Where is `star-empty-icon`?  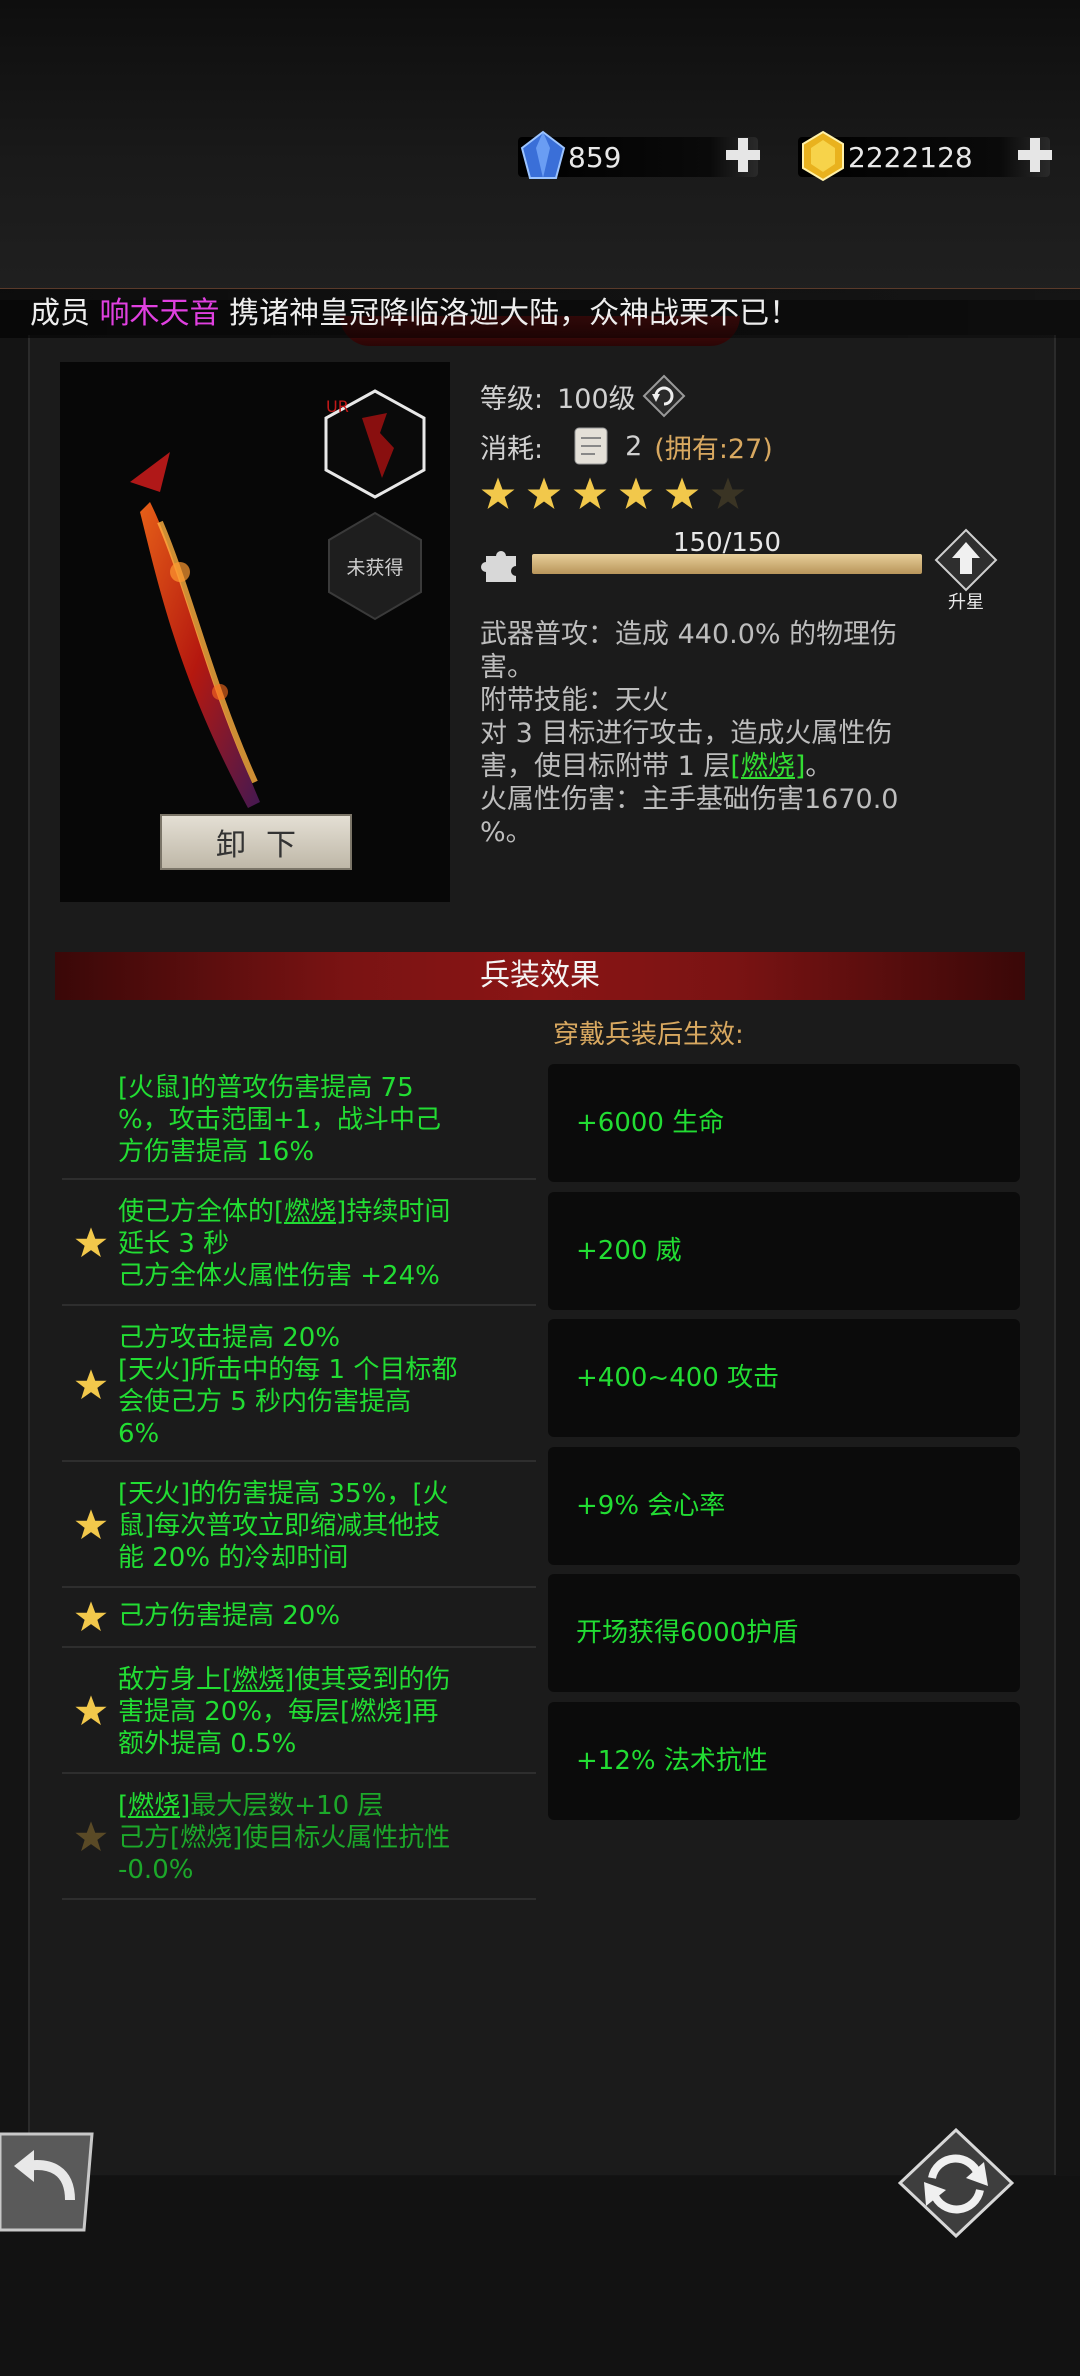 star-empty-icon is located at coordinates (728, 493).